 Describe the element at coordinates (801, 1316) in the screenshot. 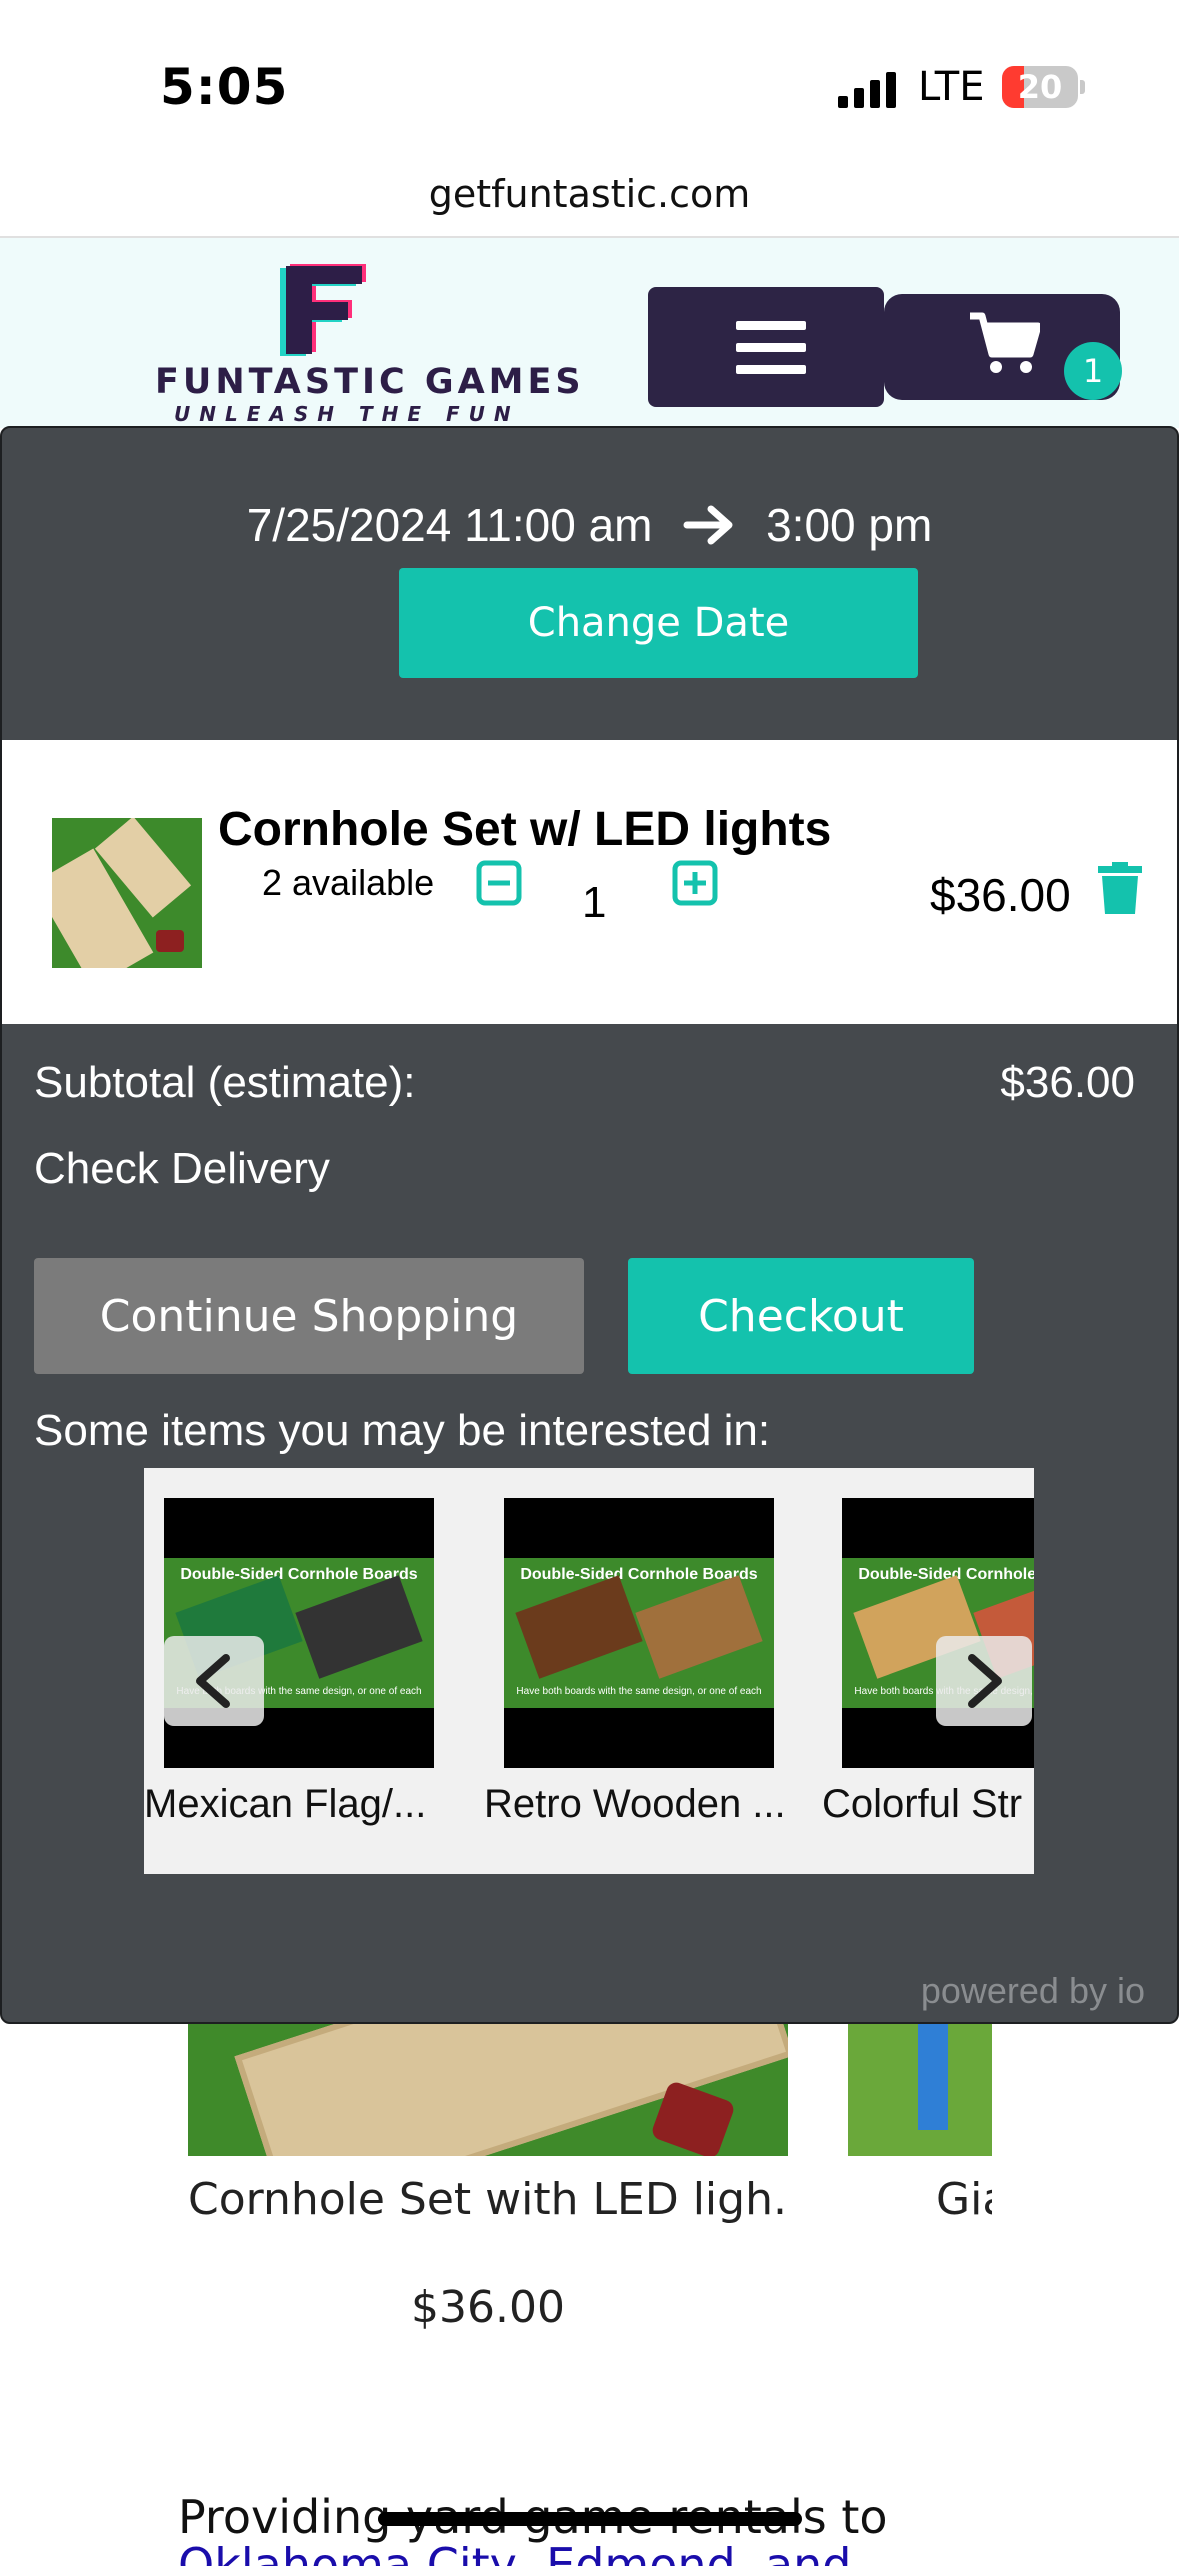

I see `checkout-button: Checkout` at that location.